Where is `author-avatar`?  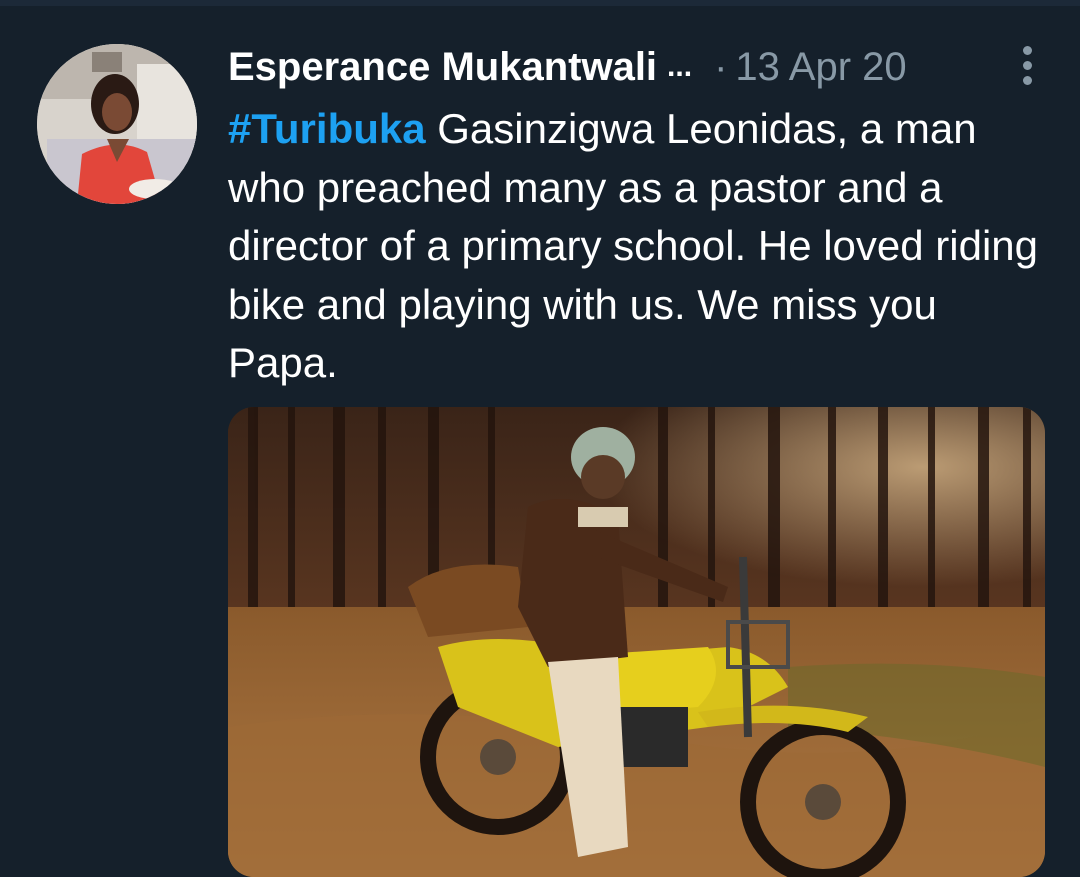
author-avatar is located at coordinates (117, 124).